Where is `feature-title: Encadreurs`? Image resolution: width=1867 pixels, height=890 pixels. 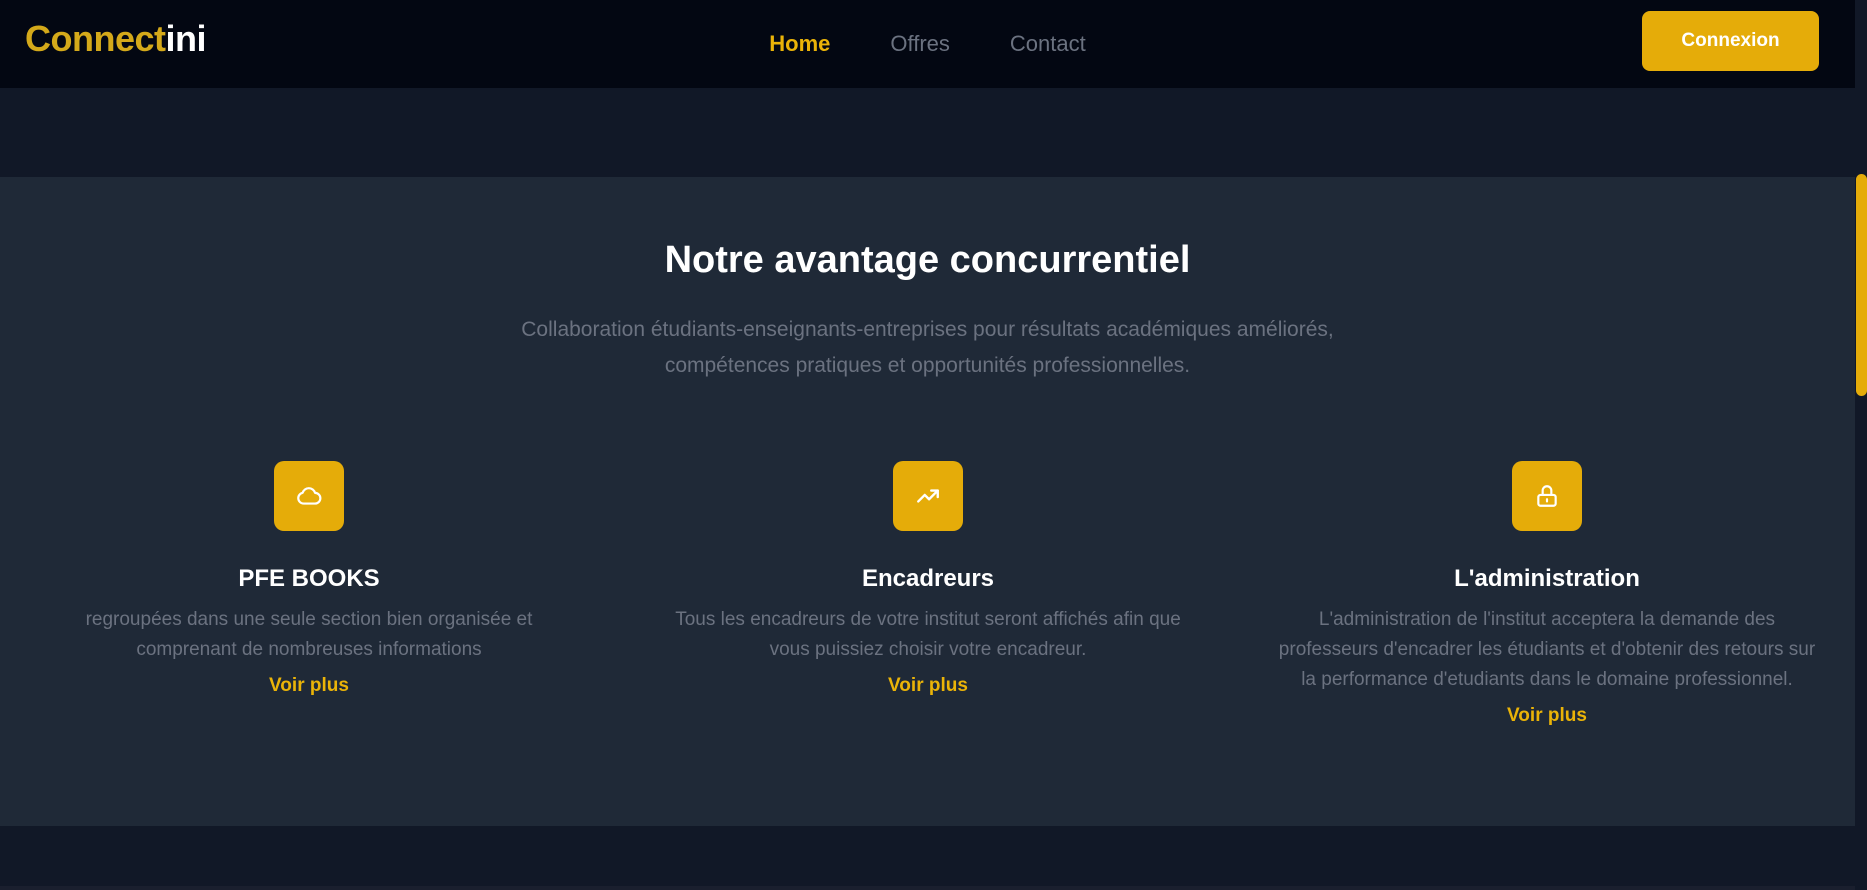 feature-title: Encadreurs is located at coordinates (928, 578).